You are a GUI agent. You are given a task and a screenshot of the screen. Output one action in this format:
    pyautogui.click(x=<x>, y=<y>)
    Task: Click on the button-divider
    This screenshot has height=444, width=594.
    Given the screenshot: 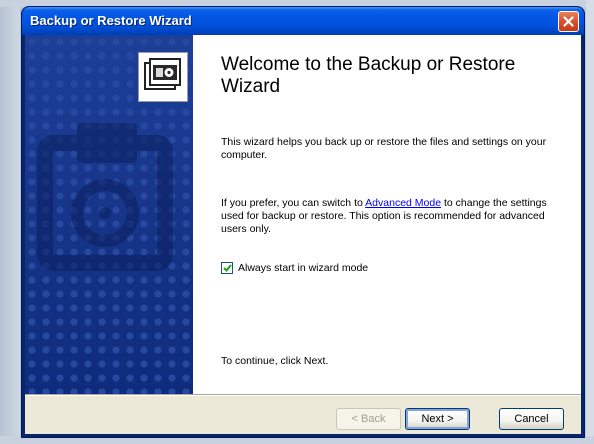 What is the action you would take?
    pyautogui.click(x=303, y=395)
    